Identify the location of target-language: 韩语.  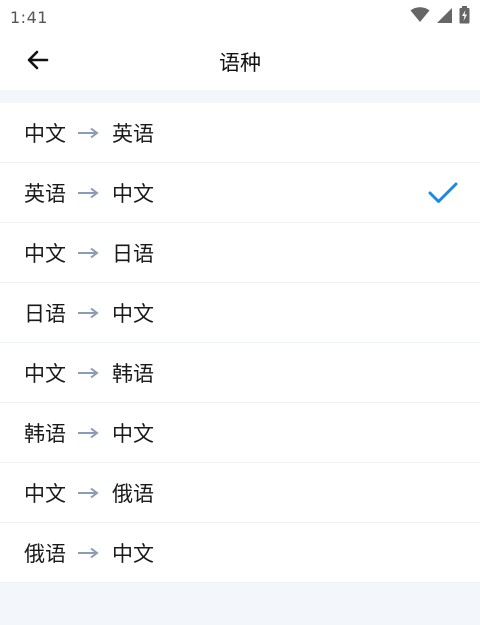
(133, 373).